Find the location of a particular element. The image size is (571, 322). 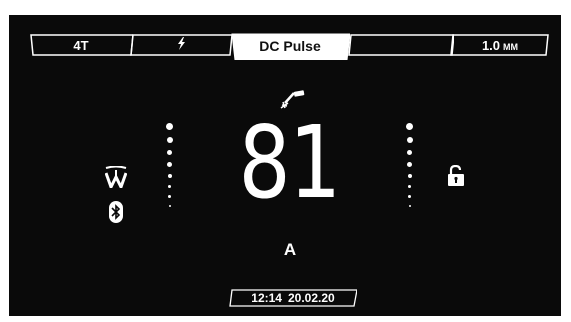

top-tab-bar: 4T DC Pulse 1.0 MM is located at coordinates (285, 38).